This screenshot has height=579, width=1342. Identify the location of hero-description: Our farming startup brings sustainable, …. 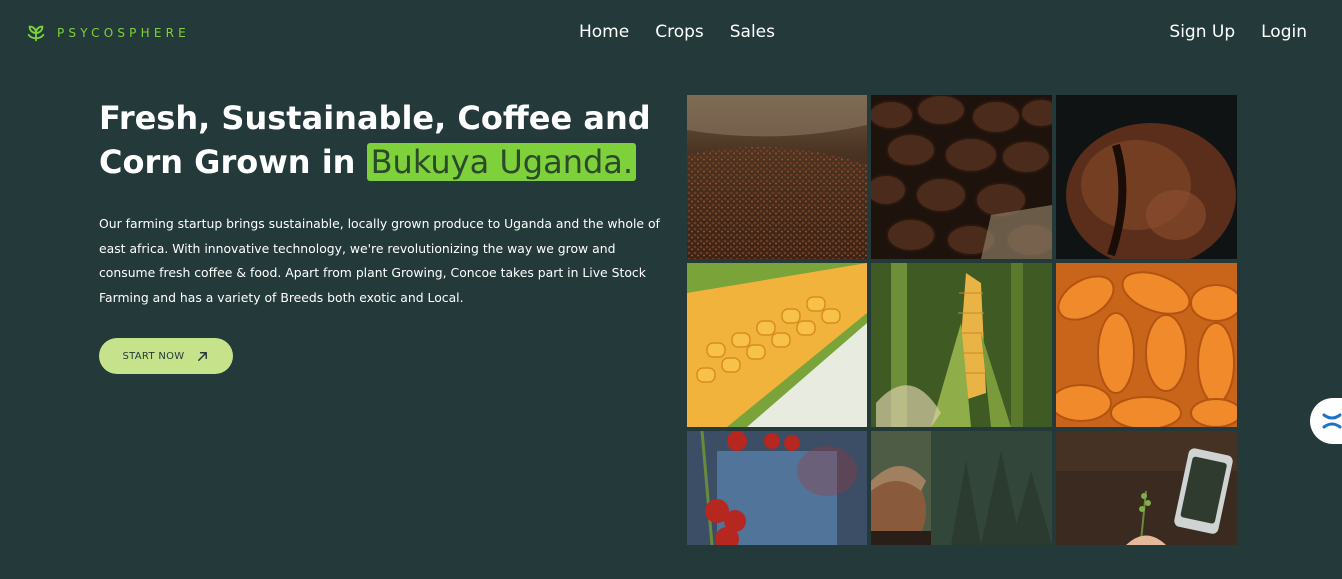
(379, 260).